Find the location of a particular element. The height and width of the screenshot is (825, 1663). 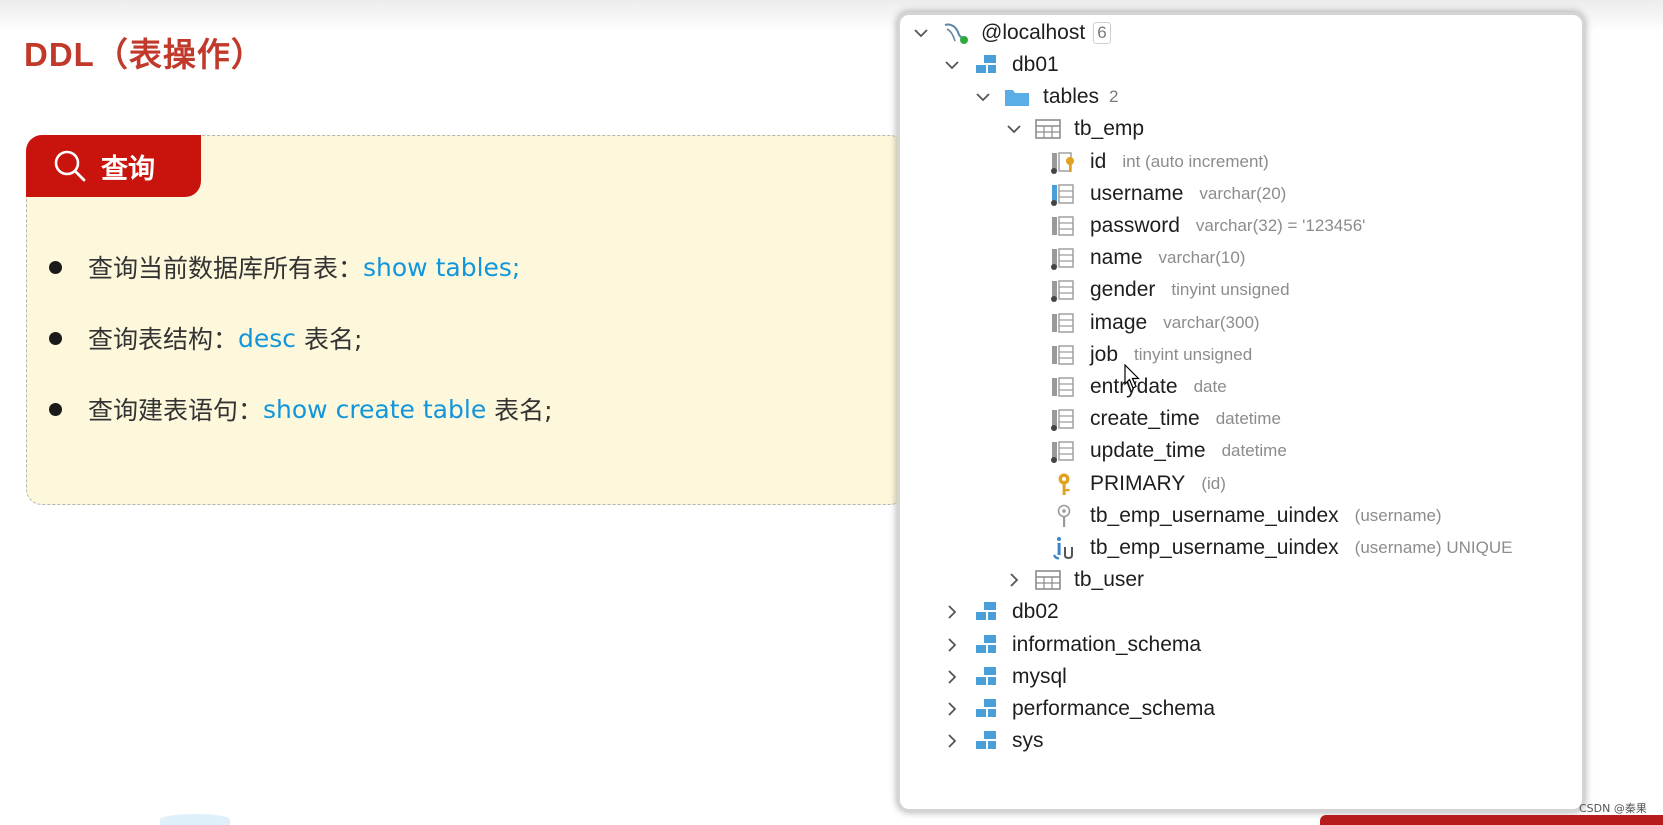

tree-node-localhost: @localhost 6 is located at coordinates (1012, 33).